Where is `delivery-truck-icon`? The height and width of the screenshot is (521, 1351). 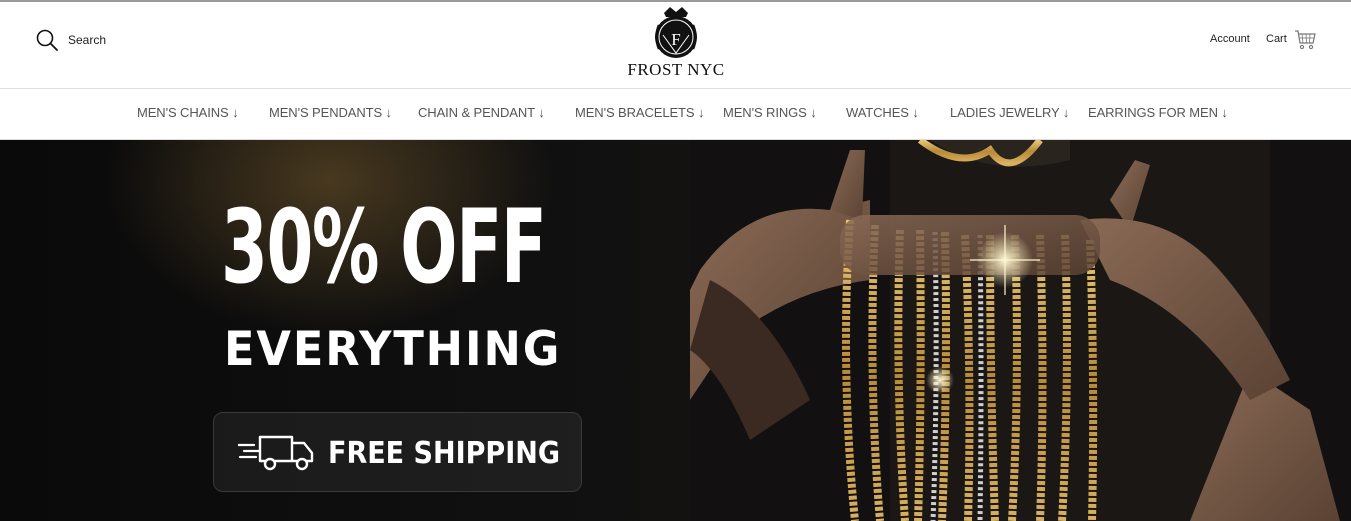 delivery-truck-icon is located at coordinates (276, 453).